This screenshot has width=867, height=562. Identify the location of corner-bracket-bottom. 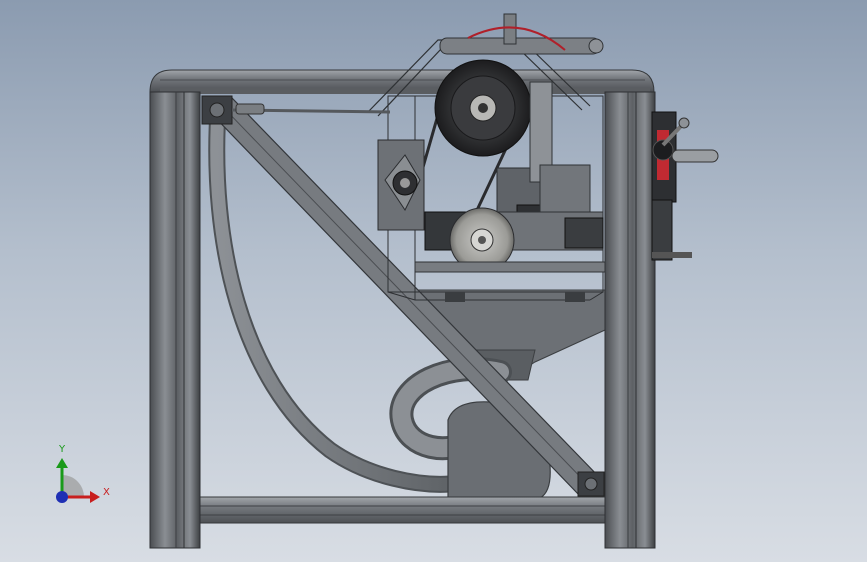
(591, 484).